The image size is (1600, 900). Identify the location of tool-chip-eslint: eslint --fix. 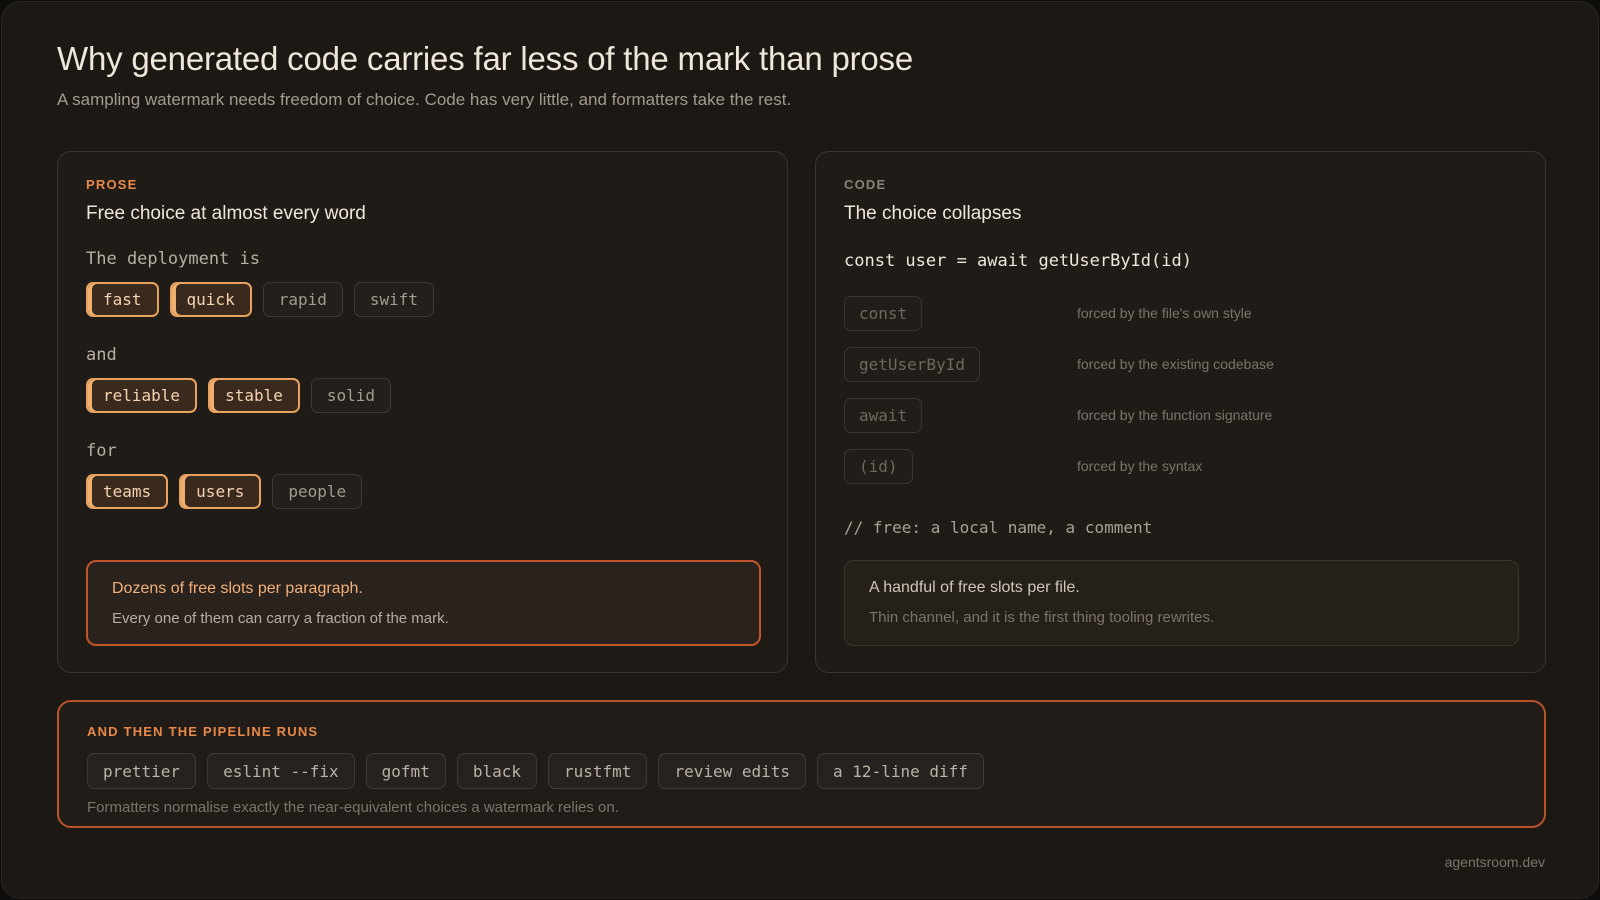
(281, 771).